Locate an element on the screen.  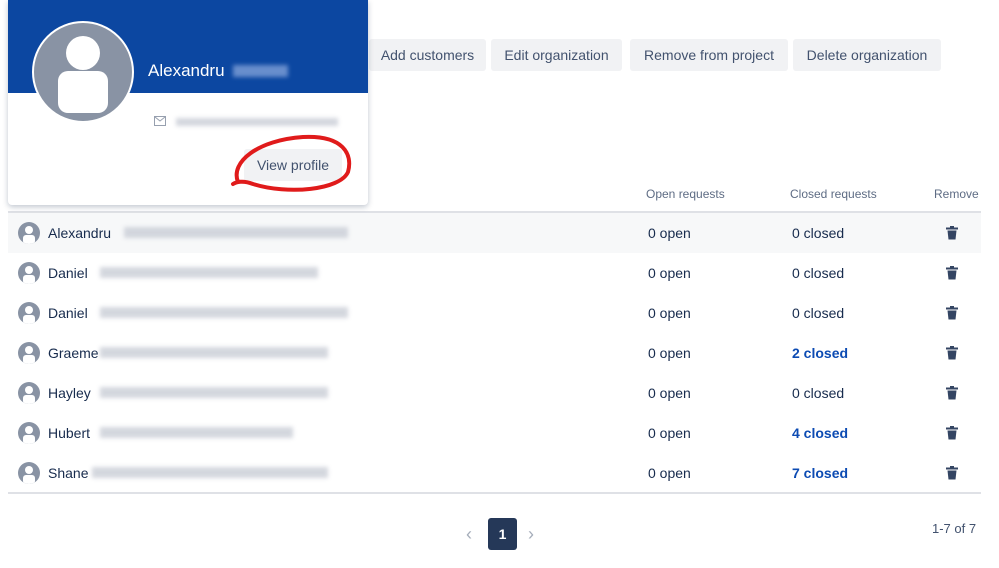
profile-popup: Alexandru View profile is located at coordinates (188, 102).